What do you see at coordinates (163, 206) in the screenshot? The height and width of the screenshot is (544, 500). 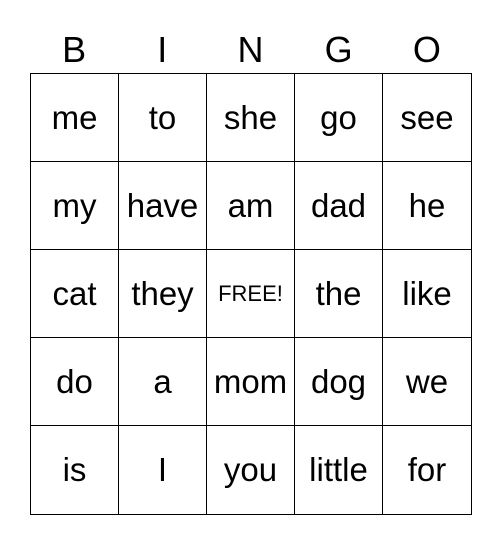 I see `bingo-cell: have` at bounding box center [163, 206].